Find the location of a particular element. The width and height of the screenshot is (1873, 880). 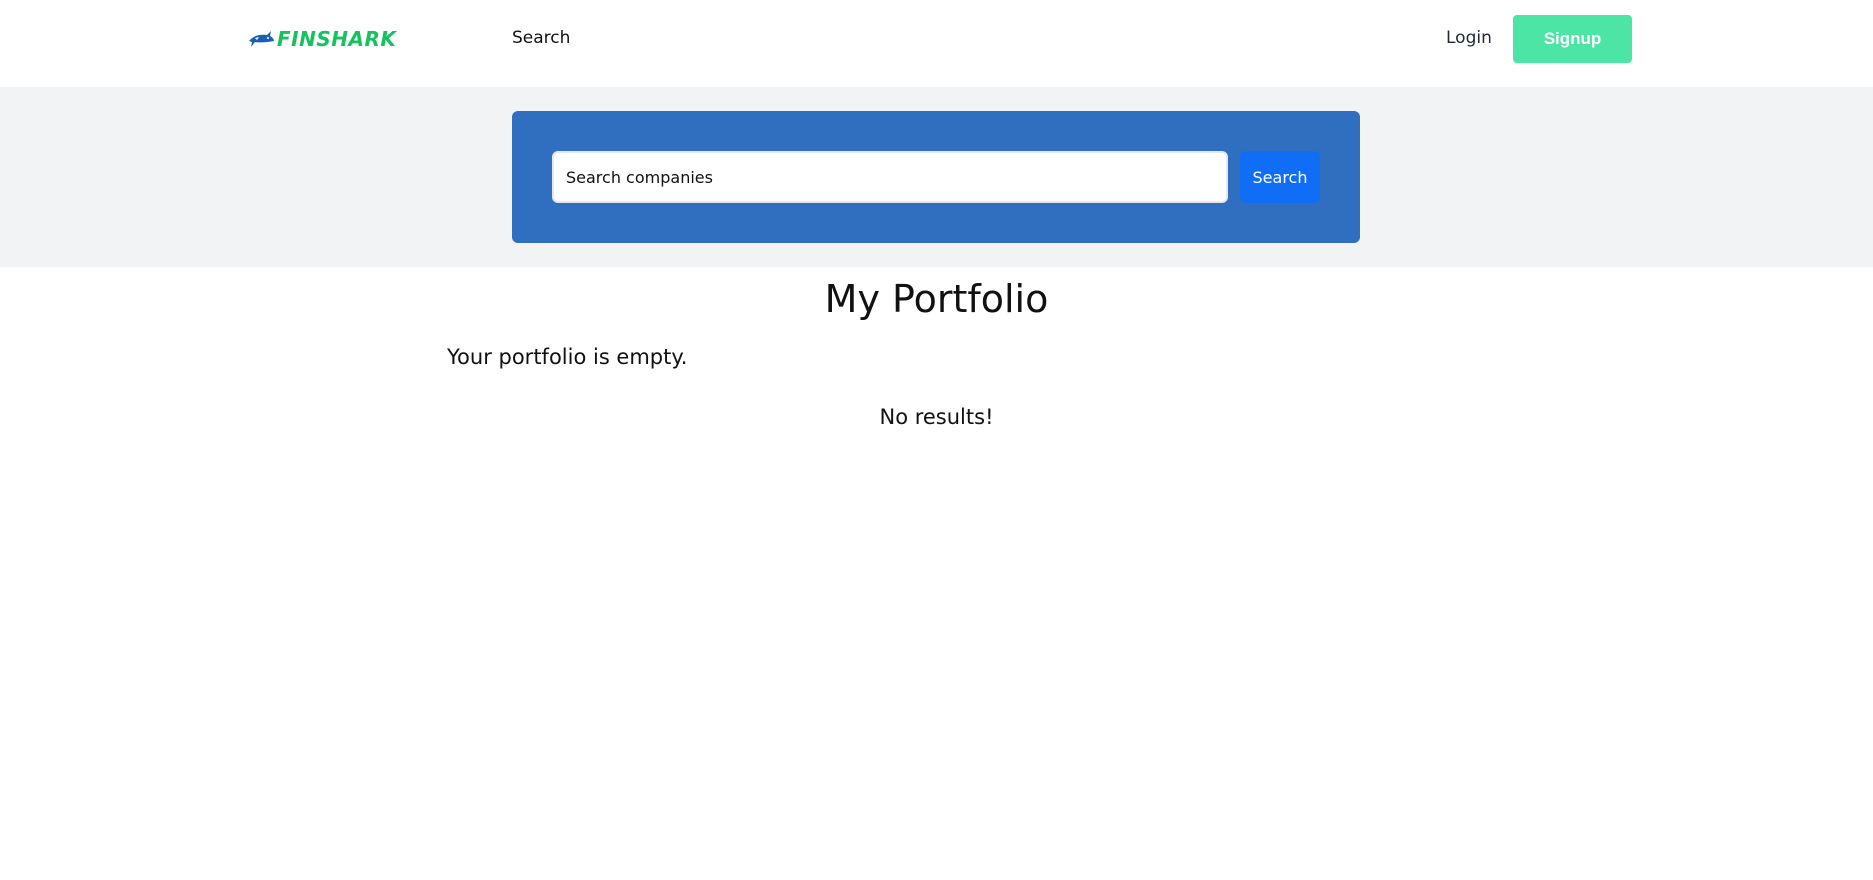

logo-text: FINSHARK is located at coordinates (337, 39).